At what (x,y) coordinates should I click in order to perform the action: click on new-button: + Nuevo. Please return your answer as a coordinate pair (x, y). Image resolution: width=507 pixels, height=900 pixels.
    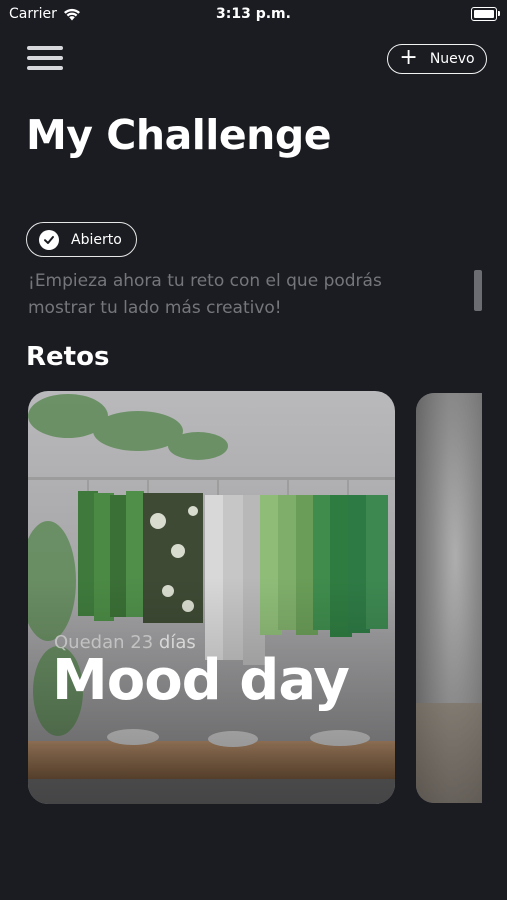
    Looking at the image, I should click on (437, 59).